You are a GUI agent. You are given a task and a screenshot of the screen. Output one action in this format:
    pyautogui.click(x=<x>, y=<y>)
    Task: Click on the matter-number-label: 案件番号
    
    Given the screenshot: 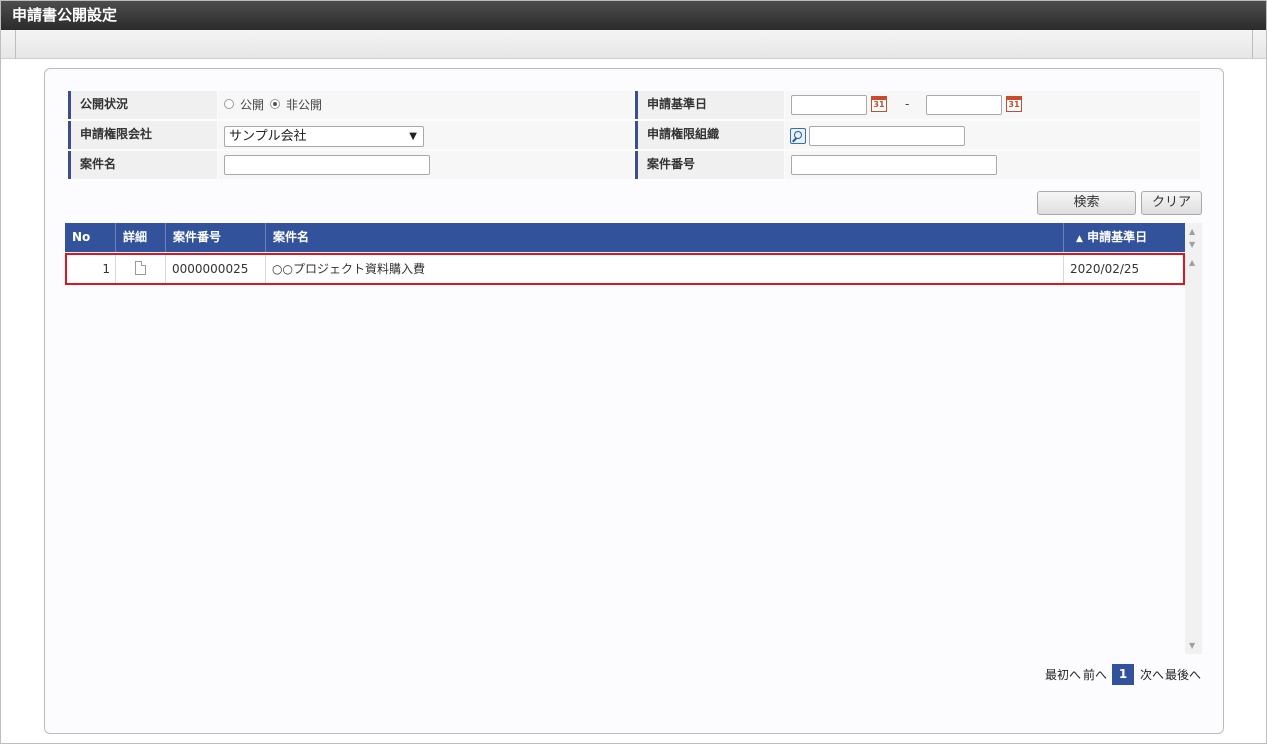 What is the action you would take?
    pyautogui.click(x=709, y=165)
    